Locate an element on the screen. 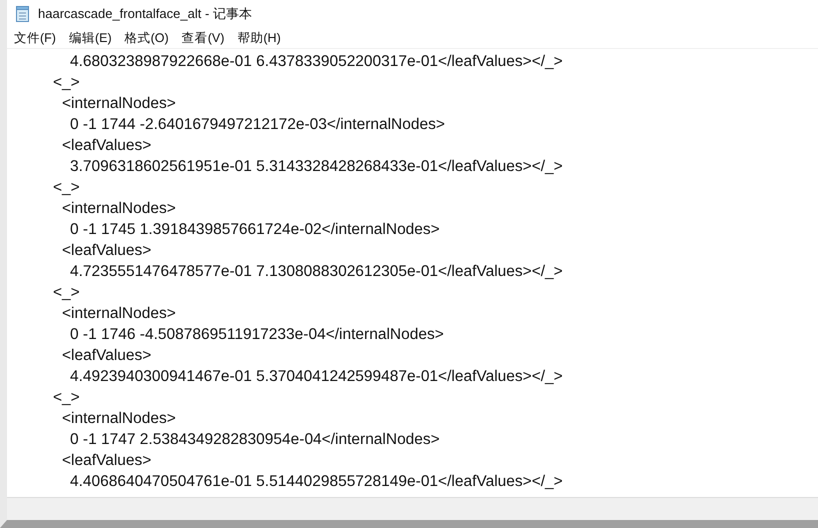  text-line: 0 -1 1747 2.5384349282830954e-04</internalNodes> is located at coordinates (255, 440).